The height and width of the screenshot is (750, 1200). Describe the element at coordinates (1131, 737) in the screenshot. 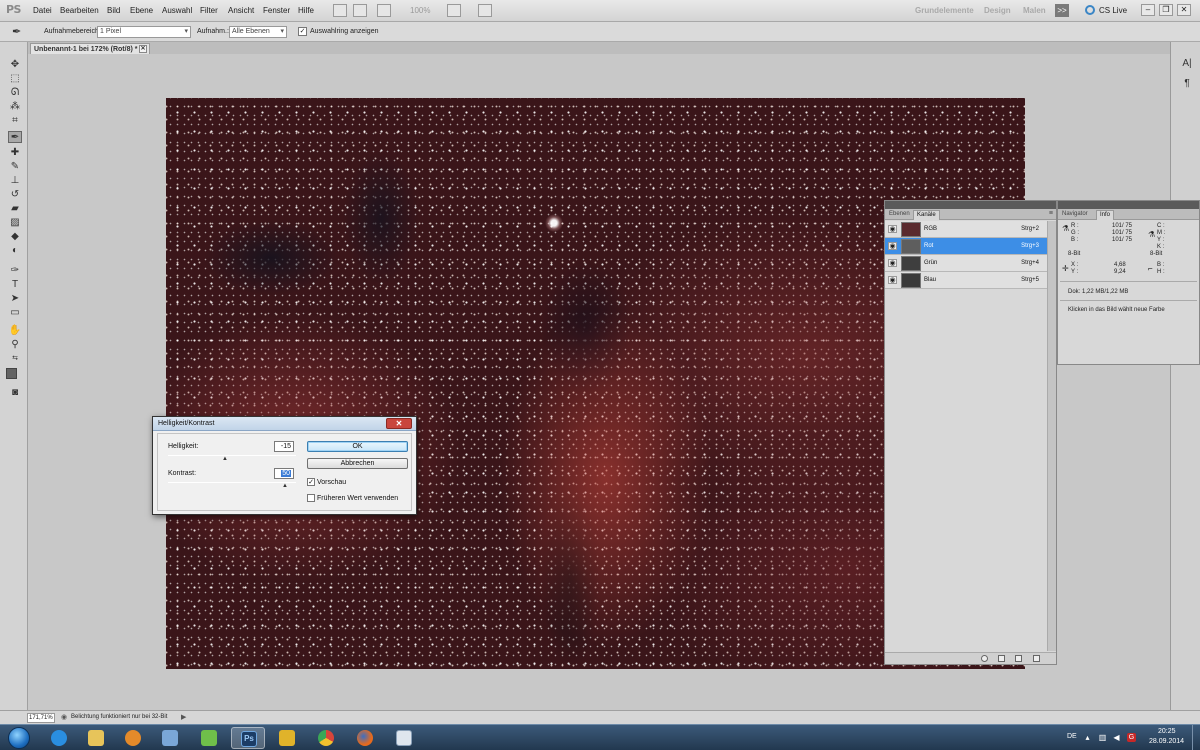

I see `antivirus-icon: G` at that location.